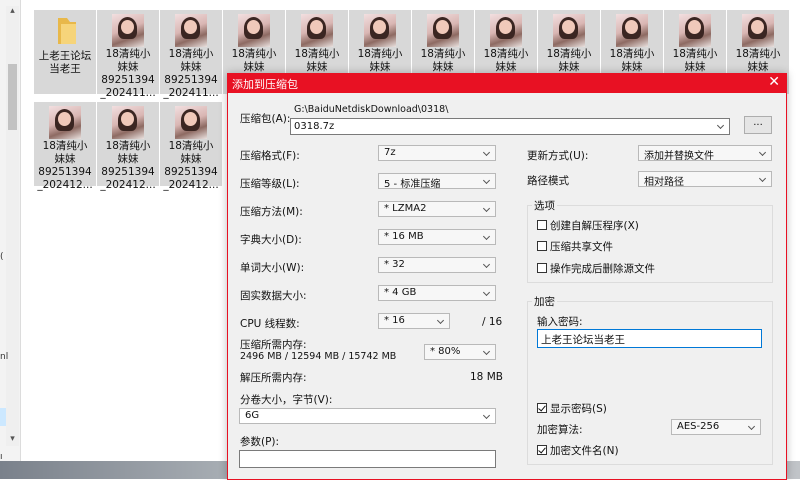 The height and width of the screenshot is (480, 800). Describe the element at coordinates (664, 182) in the screenshot. I see `path-mode-value: 相对路径` at that location.